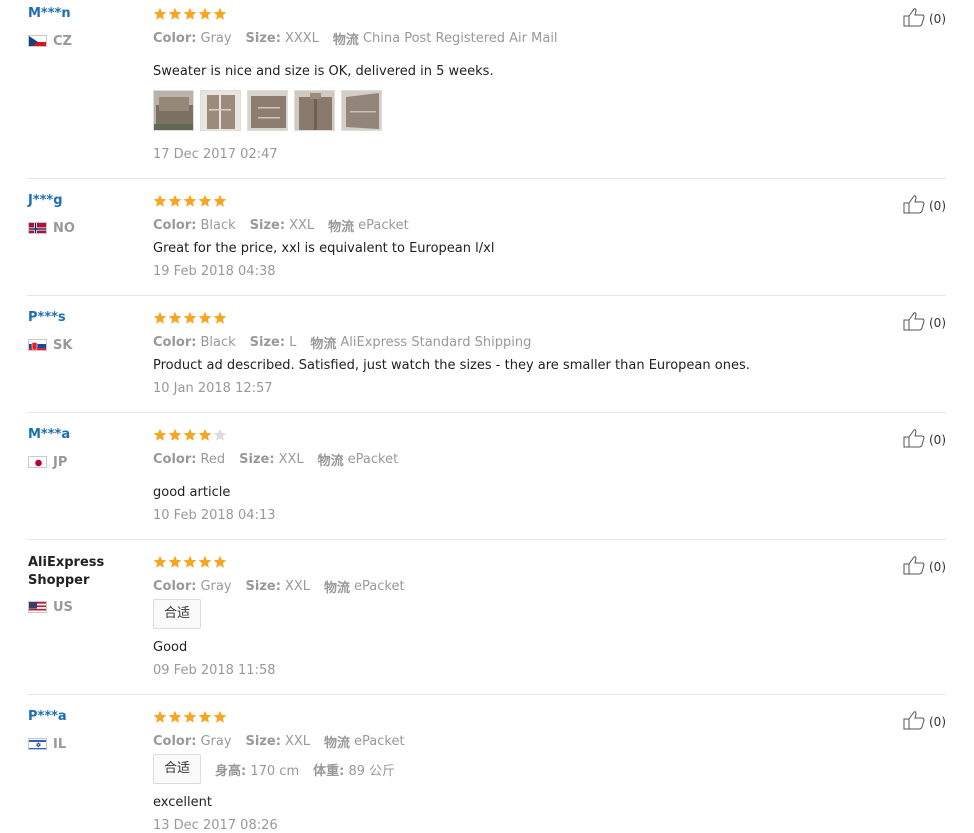 This screenshot has height=833, width=974. Describe the element at coordinates (49, 434) in the screenshot. I see `reviewer-name: M***a` at that location.